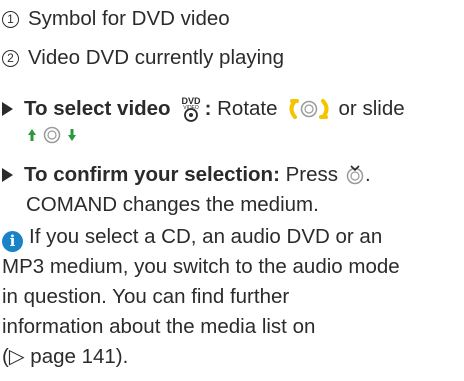  What do you see at coordinates (244, 108) in the screenshot?
I see `instruction-text: Rotate` at bounding box center [244, 108].